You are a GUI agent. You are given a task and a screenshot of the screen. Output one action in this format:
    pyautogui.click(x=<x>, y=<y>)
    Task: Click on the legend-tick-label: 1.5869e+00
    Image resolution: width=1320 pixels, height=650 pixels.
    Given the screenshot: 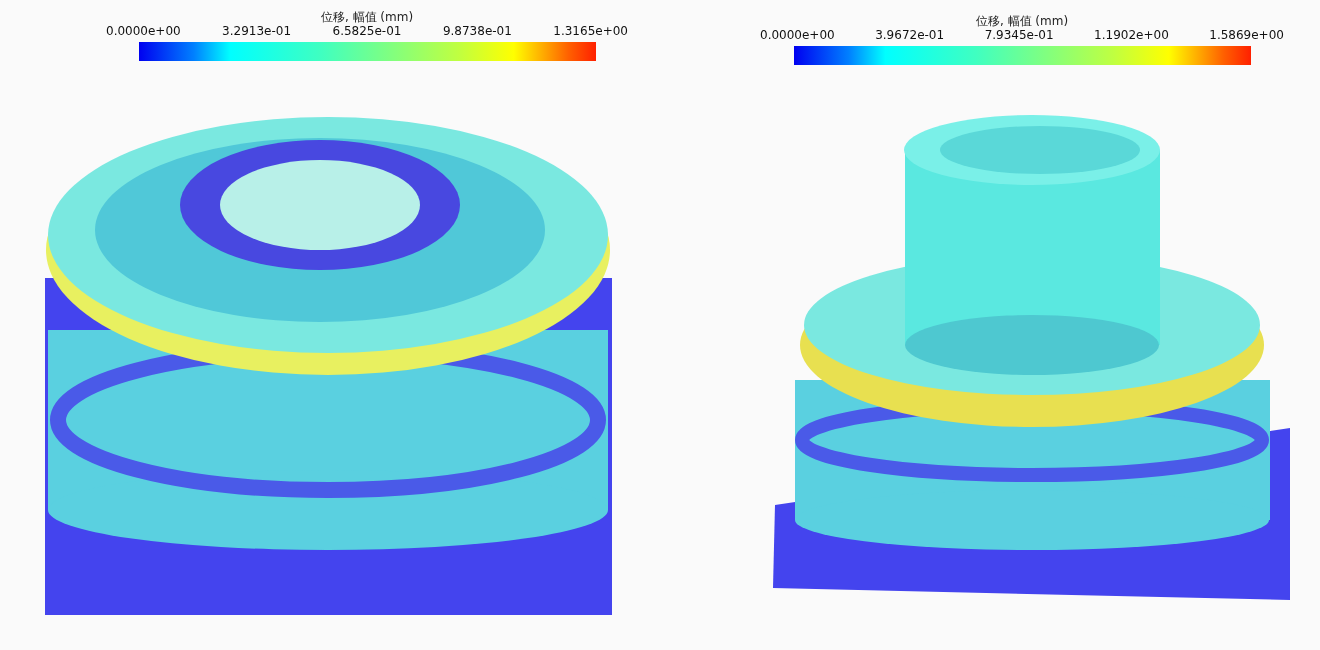 What is the action you would take?
    pyautogui.click(x=1246, y=35)
    